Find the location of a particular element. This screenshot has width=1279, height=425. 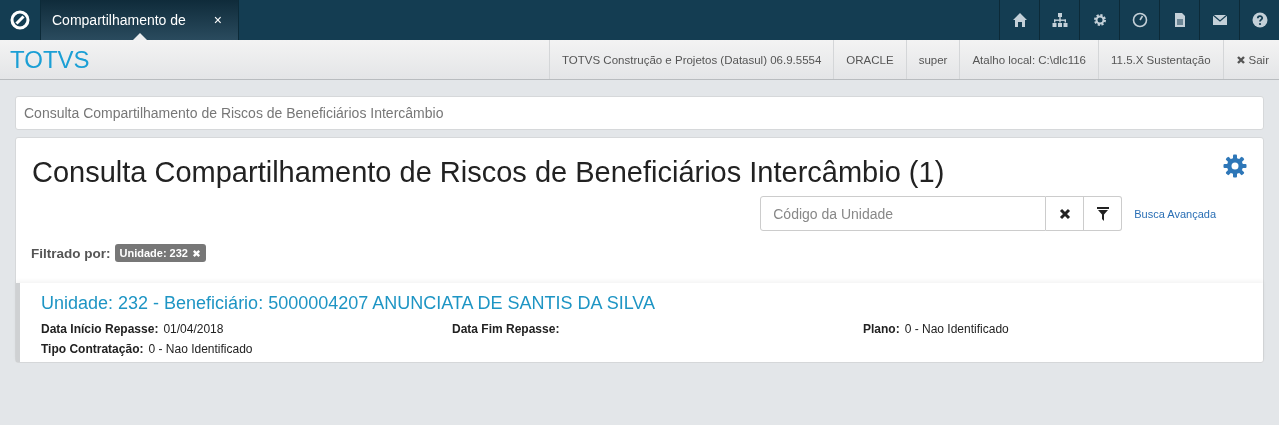

filter-icon is located at coordinates (1102, 213).